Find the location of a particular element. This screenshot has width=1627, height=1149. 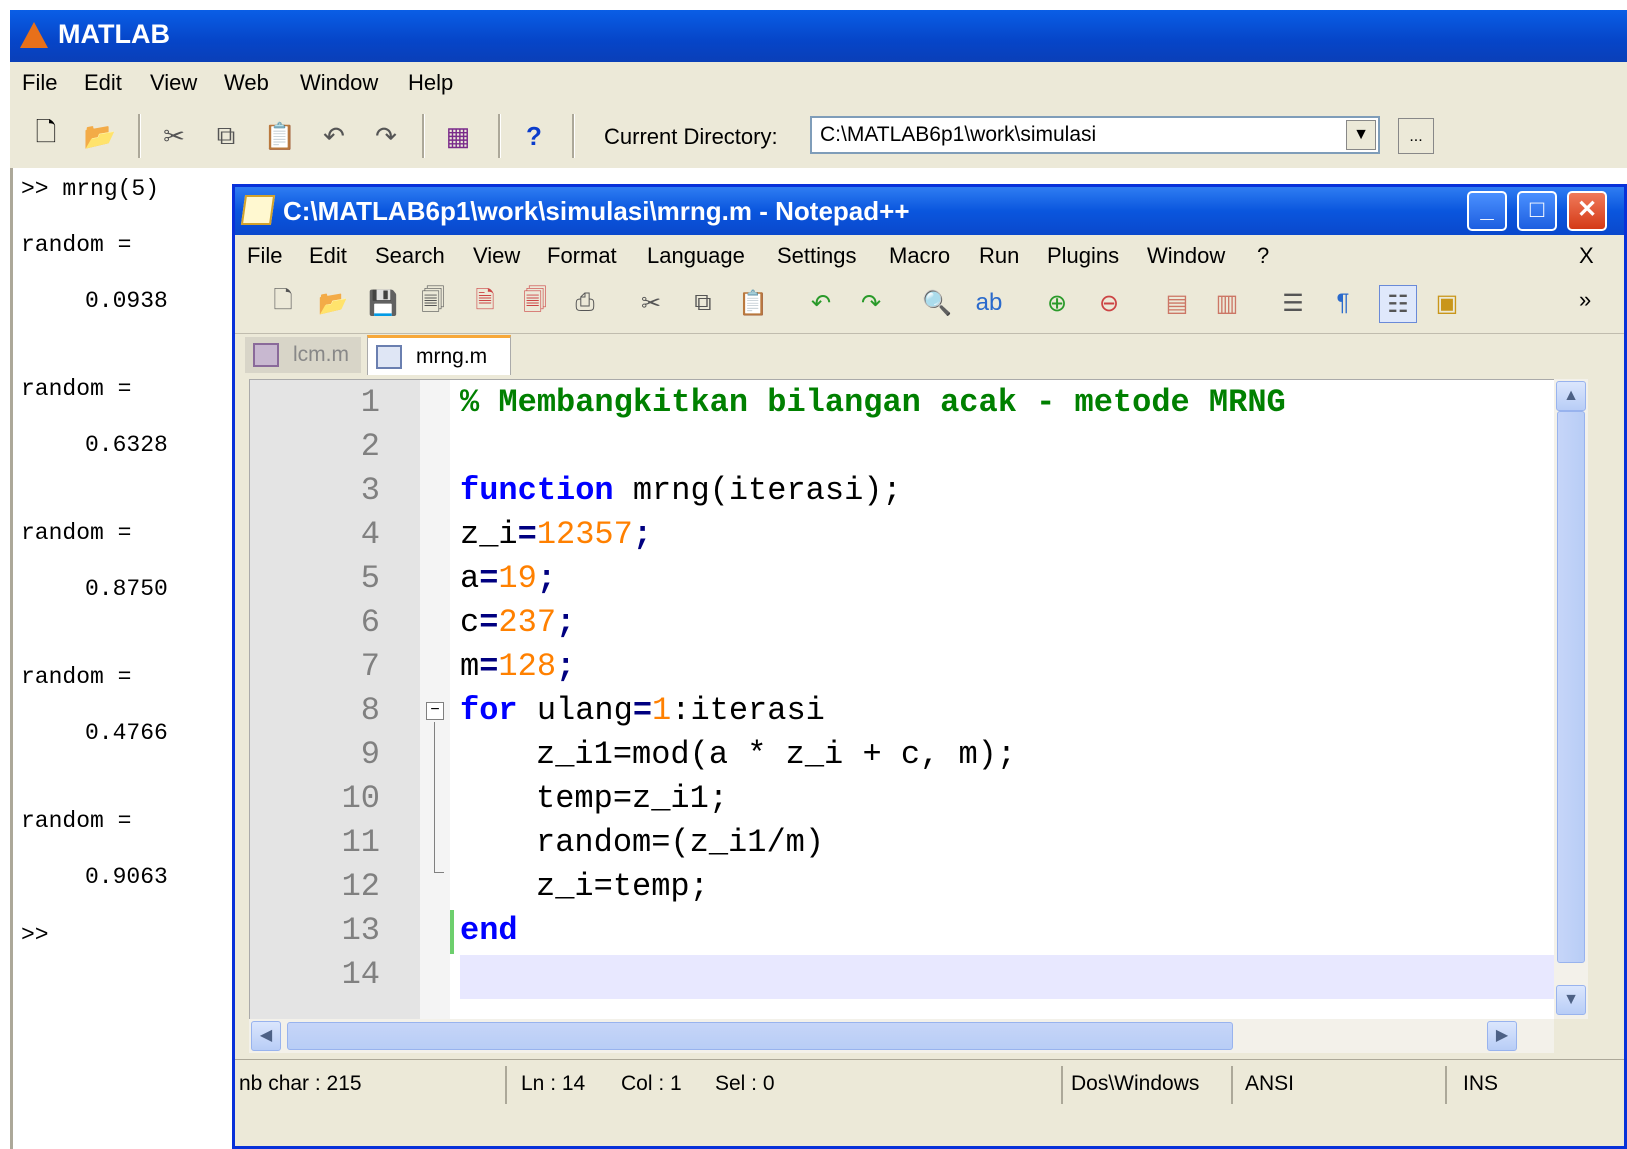

matlab-menu-web: Web is located at coordinates (246, 83).